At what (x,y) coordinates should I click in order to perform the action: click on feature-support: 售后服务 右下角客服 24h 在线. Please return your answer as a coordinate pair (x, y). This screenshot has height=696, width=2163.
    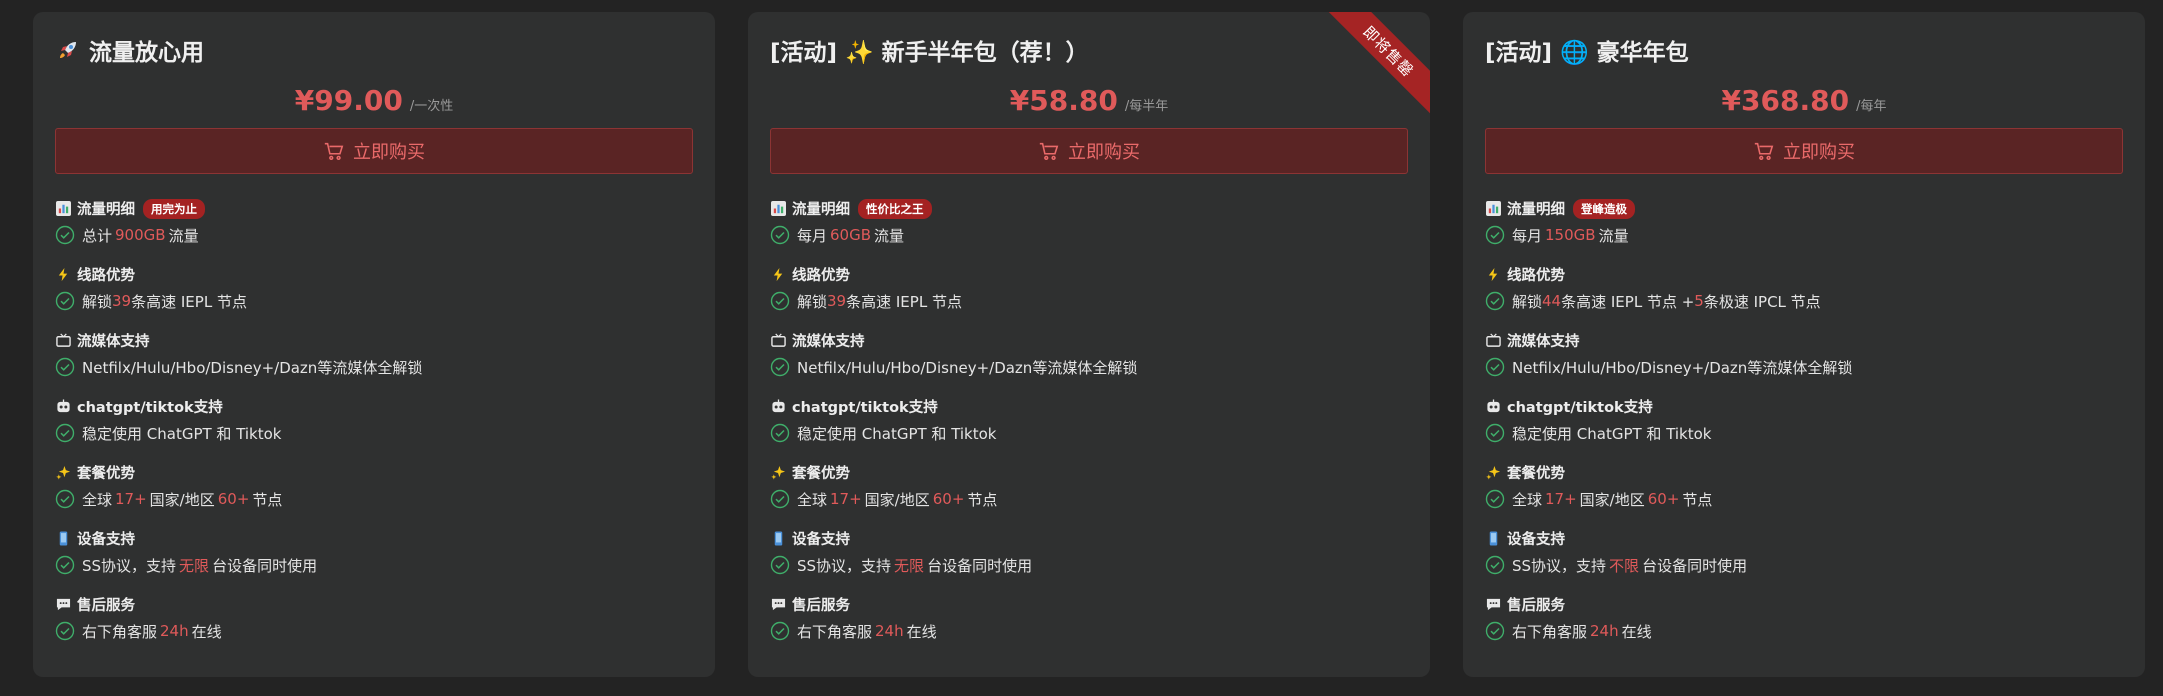
    Looking at the image, I should click on (1089, 625).